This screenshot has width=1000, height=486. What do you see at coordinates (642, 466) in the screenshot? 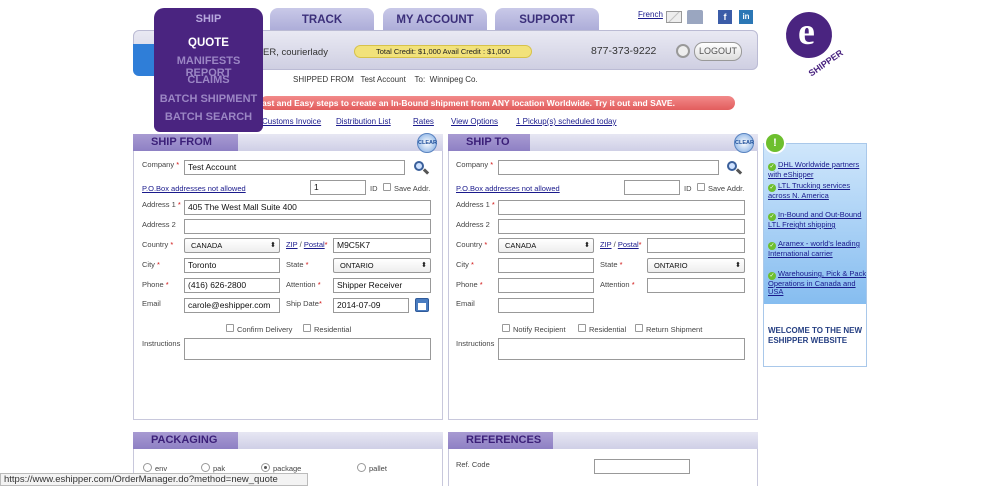
I see `ref-code-input` at bounding box center [642, 466].